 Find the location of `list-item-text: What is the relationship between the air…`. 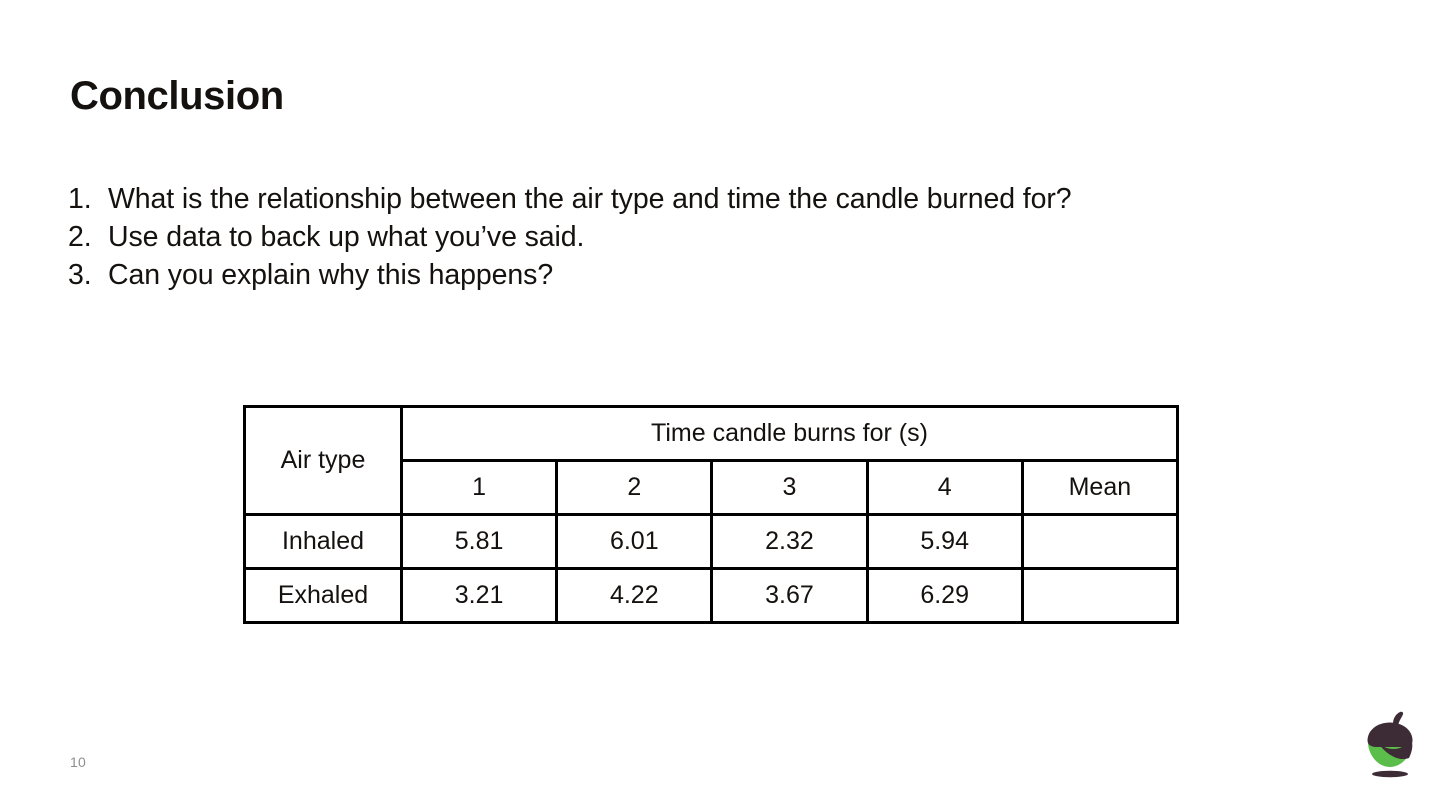

list-item-text: What is the relationship between the air… is located at coordinates (590, 199).